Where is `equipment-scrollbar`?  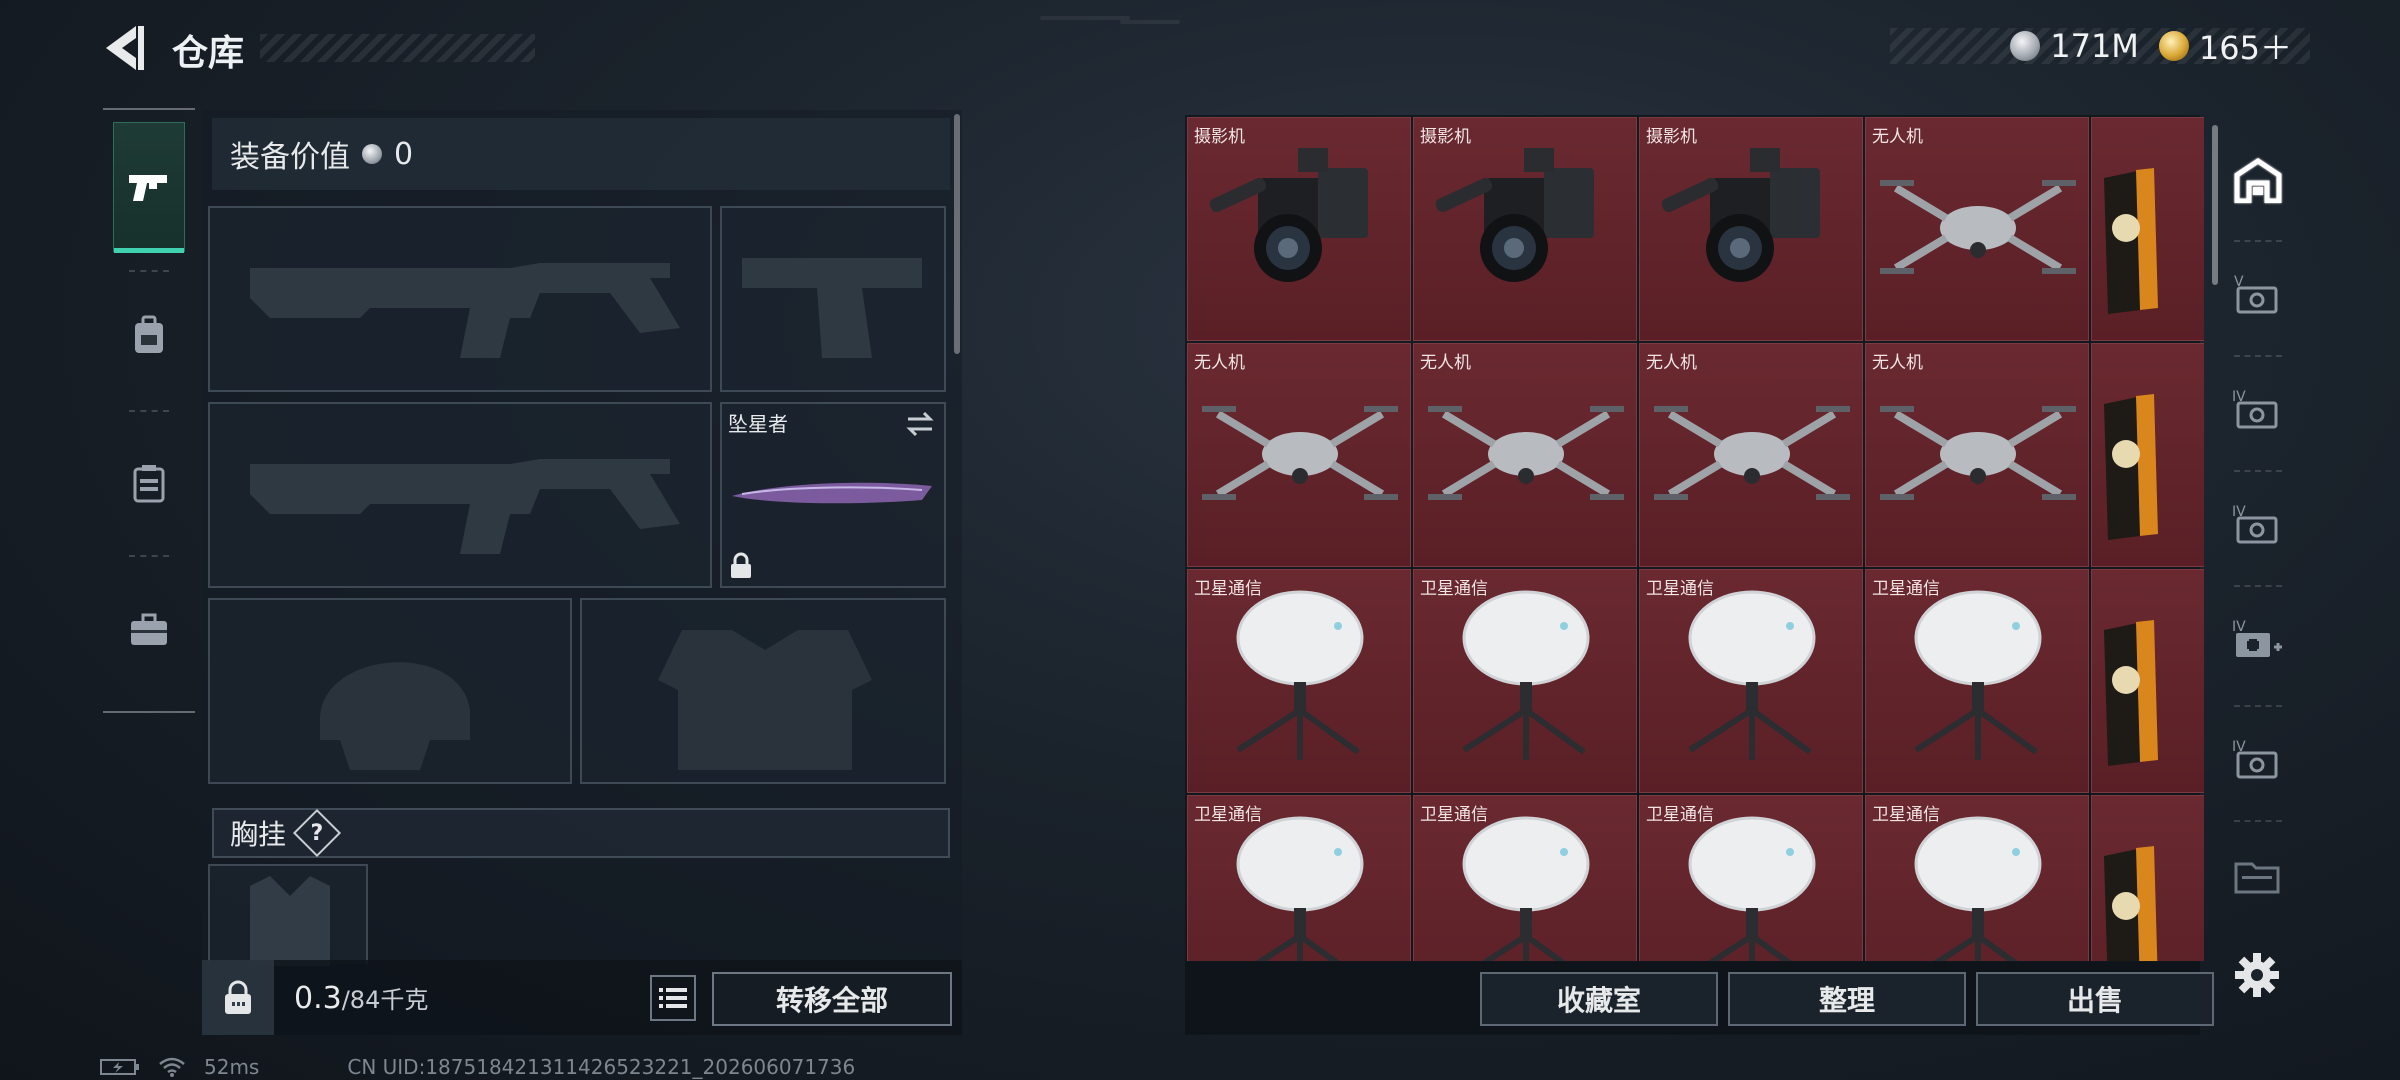 equipment-scrollbar is located at coordinates (957, 234).